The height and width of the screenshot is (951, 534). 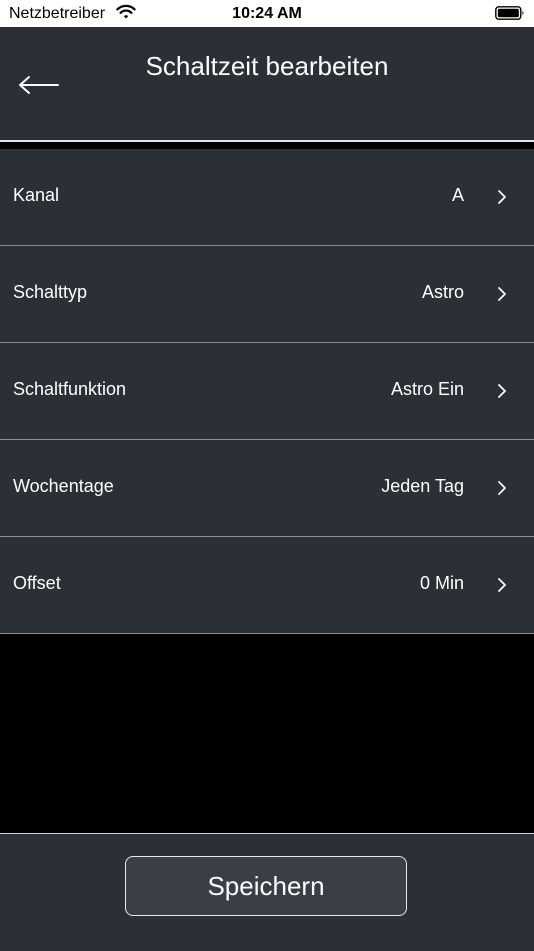 I want to click on clock: 10:24 AM, so click(x=267, y=13).